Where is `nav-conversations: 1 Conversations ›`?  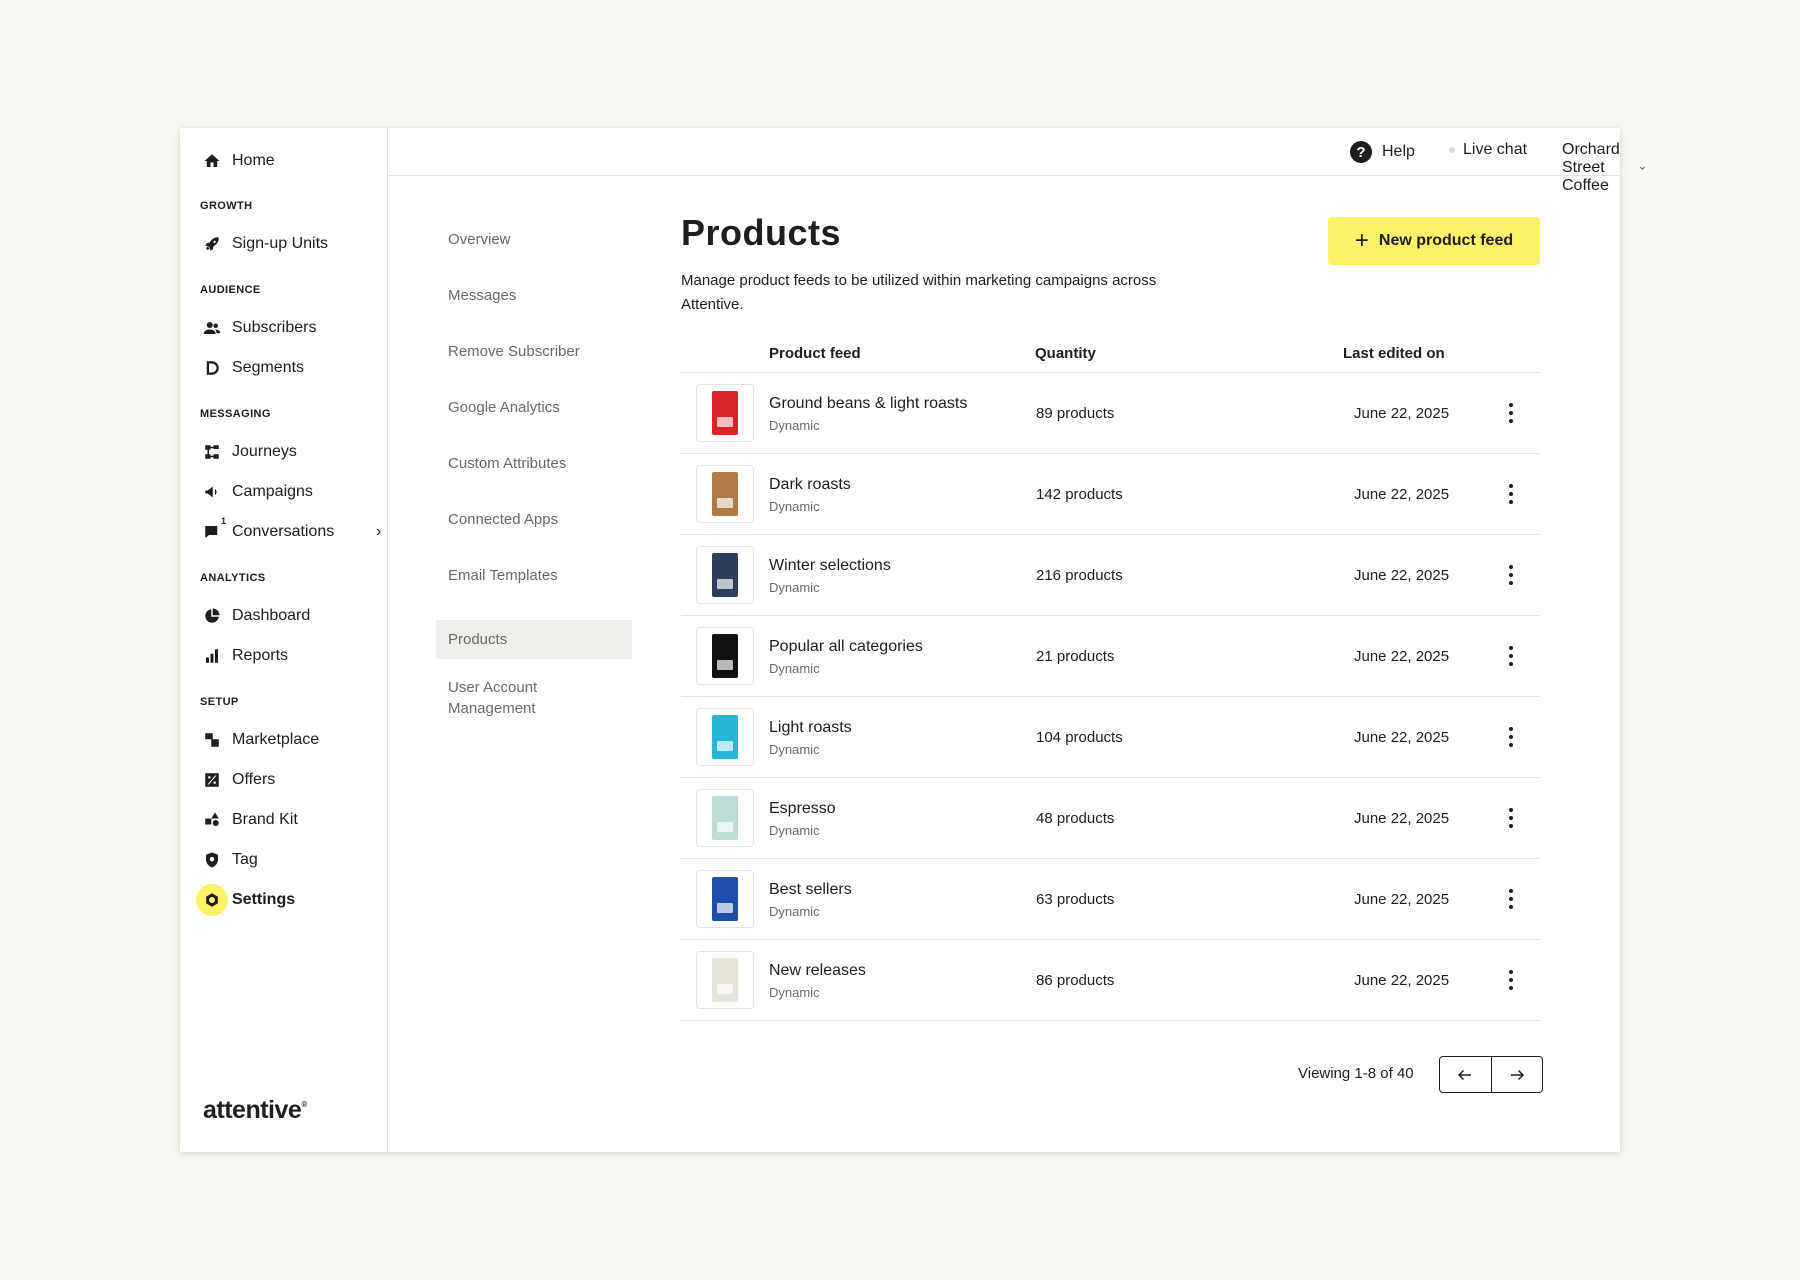
nav-conversations: 1 Conversations › is located at coordinates (291, 532).